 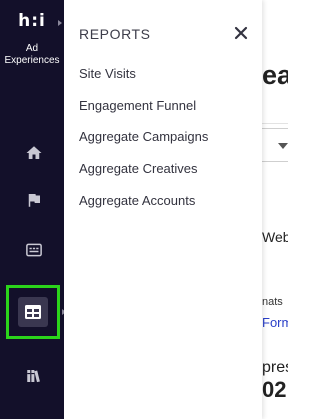 I want to click on flag-icon, so click(x=34, y=200).